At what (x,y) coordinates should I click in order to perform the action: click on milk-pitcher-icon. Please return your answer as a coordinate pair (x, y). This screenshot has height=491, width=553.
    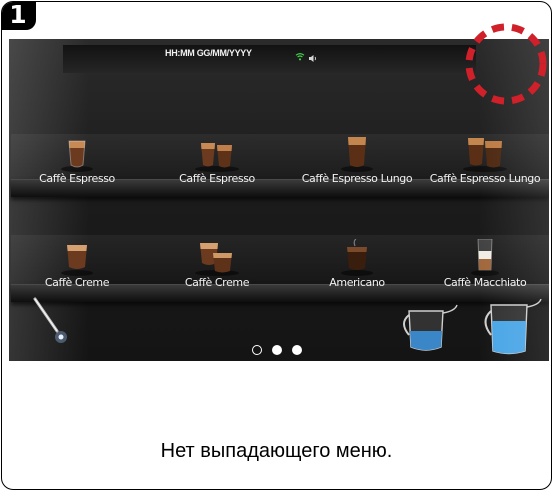
    Looking at the image, I should click on (428, 330).